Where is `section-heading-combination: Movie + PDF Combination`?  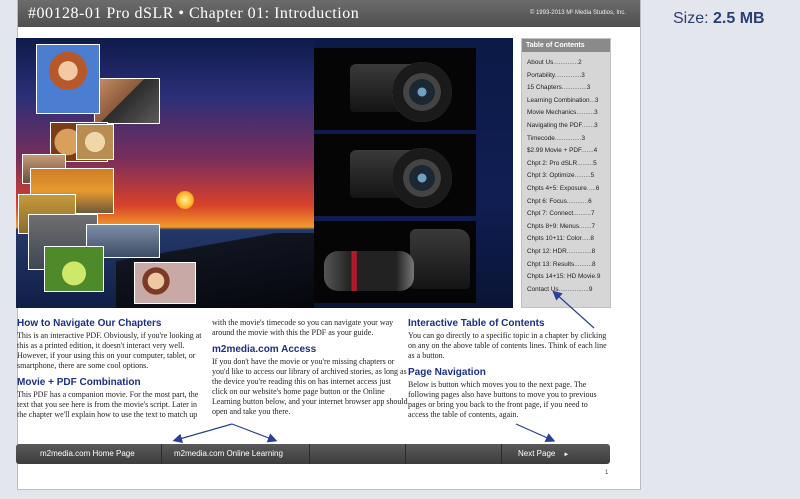
section-heading-combination: Movie + PDF Combination is located at coordinates (79, 382).